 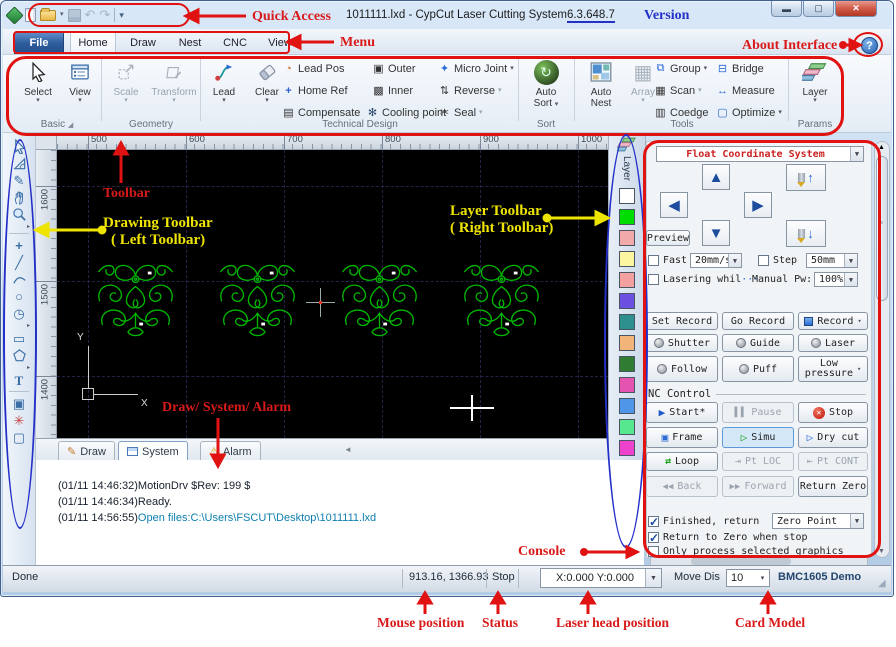 I want to click on laser-button: Laser, so click(x=833, y=343).